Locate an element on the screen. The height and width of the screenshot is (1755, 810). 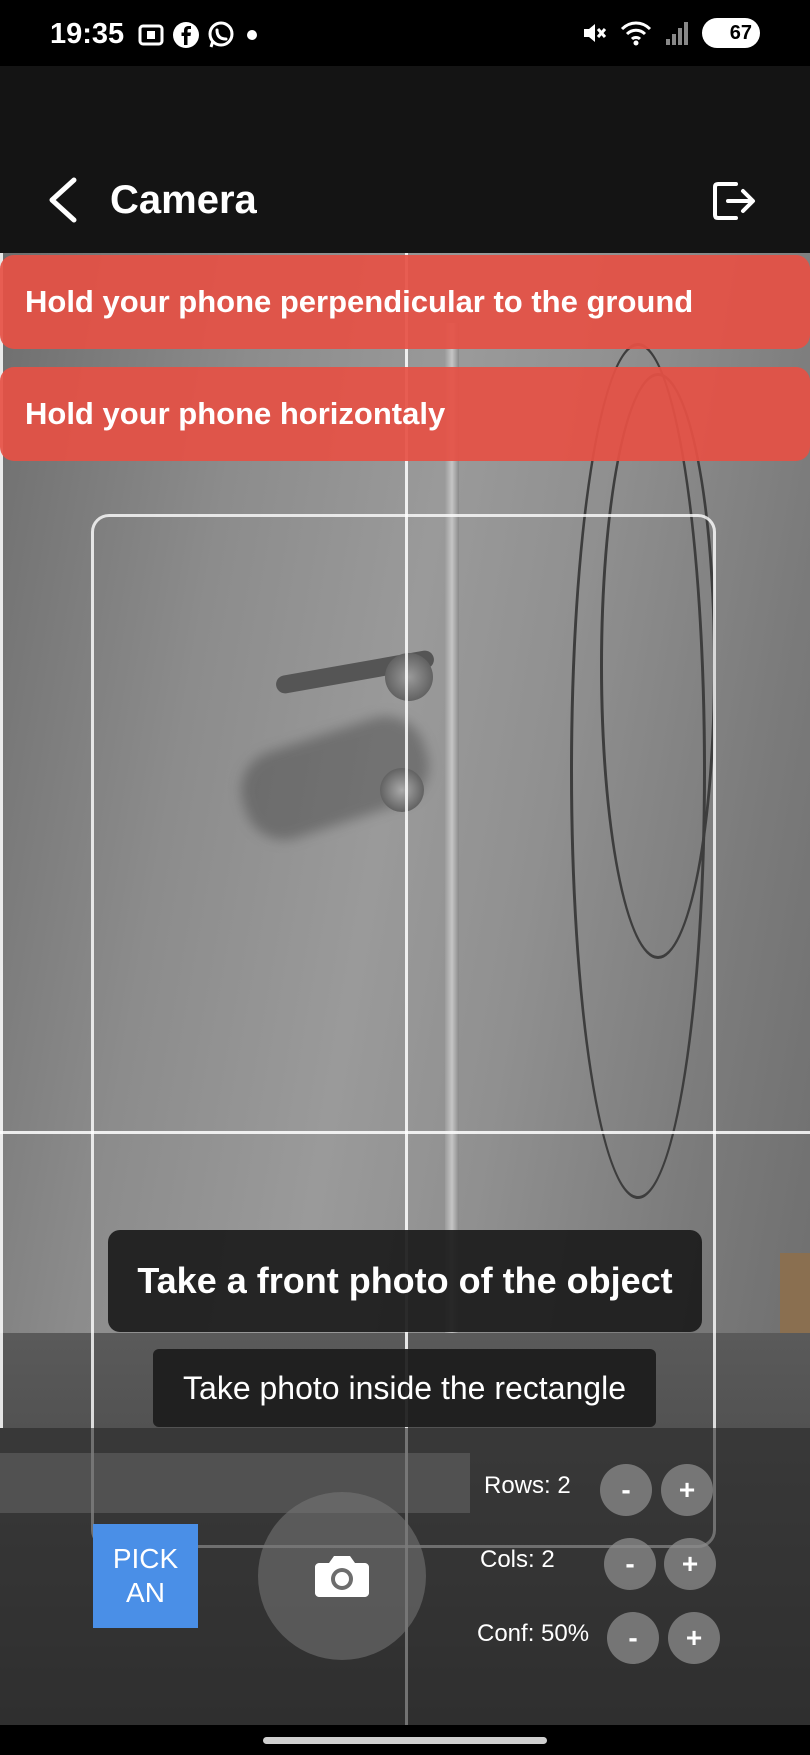
battery-level: 67 is located at coordinates (740, 32).